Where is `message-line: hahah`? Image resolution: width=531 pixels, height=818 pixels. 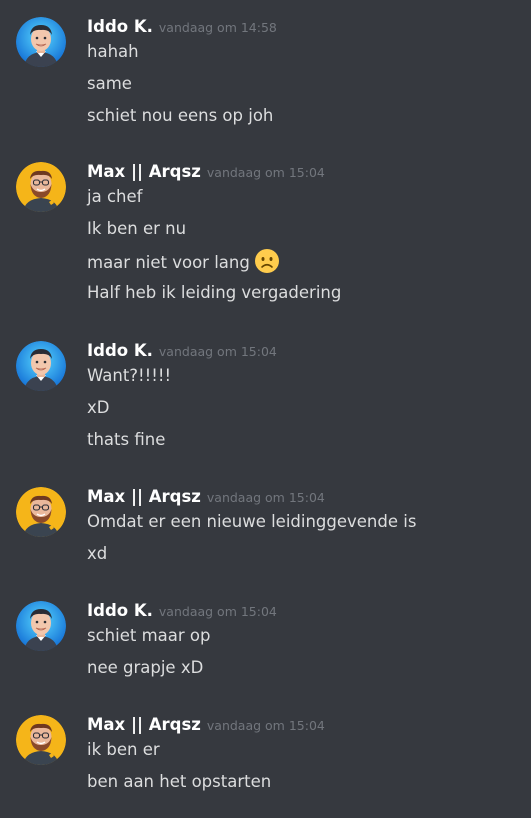 message-line: hahah is located at coordinates (180, 55).